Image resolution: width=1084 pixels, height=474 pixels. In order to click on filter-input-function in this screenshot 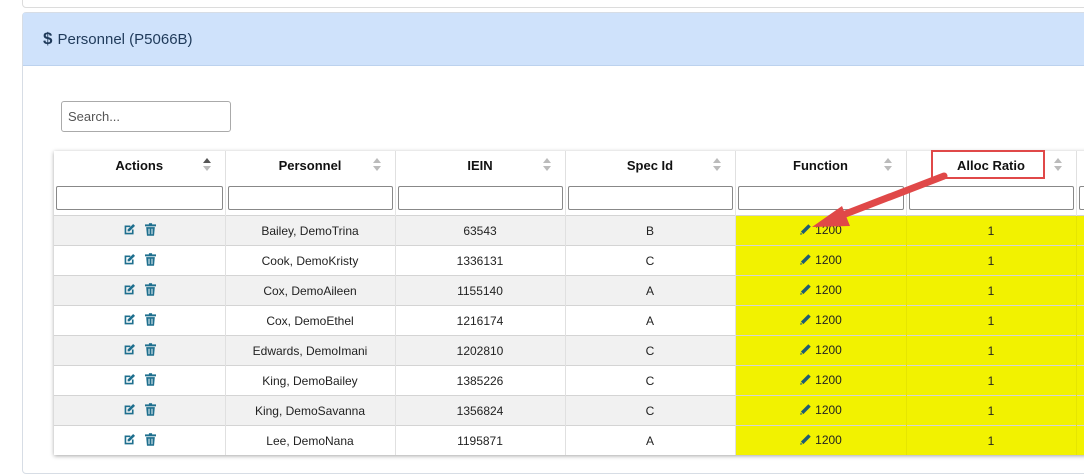, I will do `click(821, 198)`.